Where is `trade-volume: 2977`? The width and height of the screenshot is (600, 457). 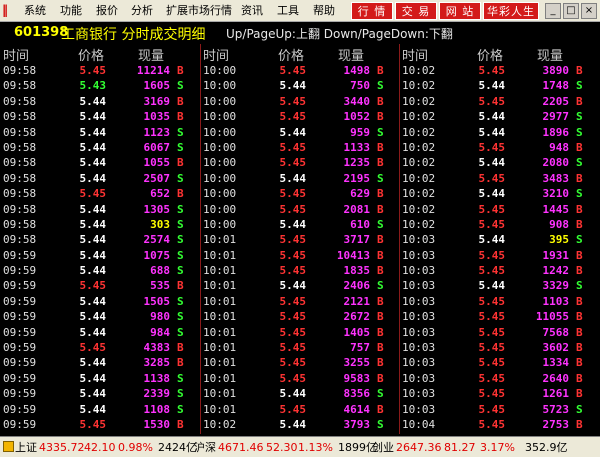
trade-volume: 2977 is located at coordinates (556, 117).